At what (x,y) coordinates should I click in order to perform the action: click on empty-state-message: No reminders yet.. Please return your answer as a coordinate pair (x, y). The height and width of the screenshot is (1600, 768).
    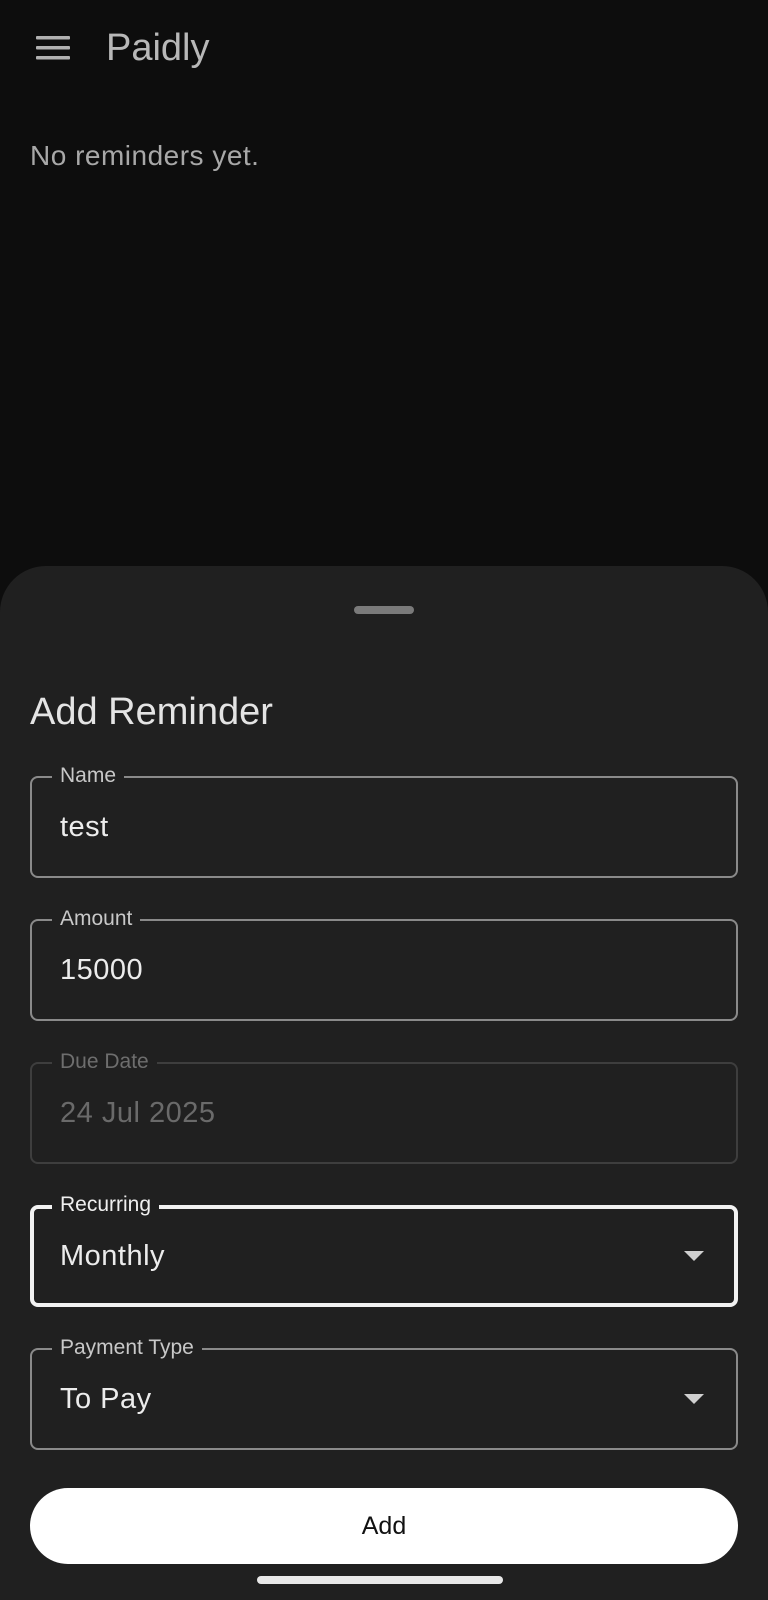
    Looking at the image, I should click on (145, 155).